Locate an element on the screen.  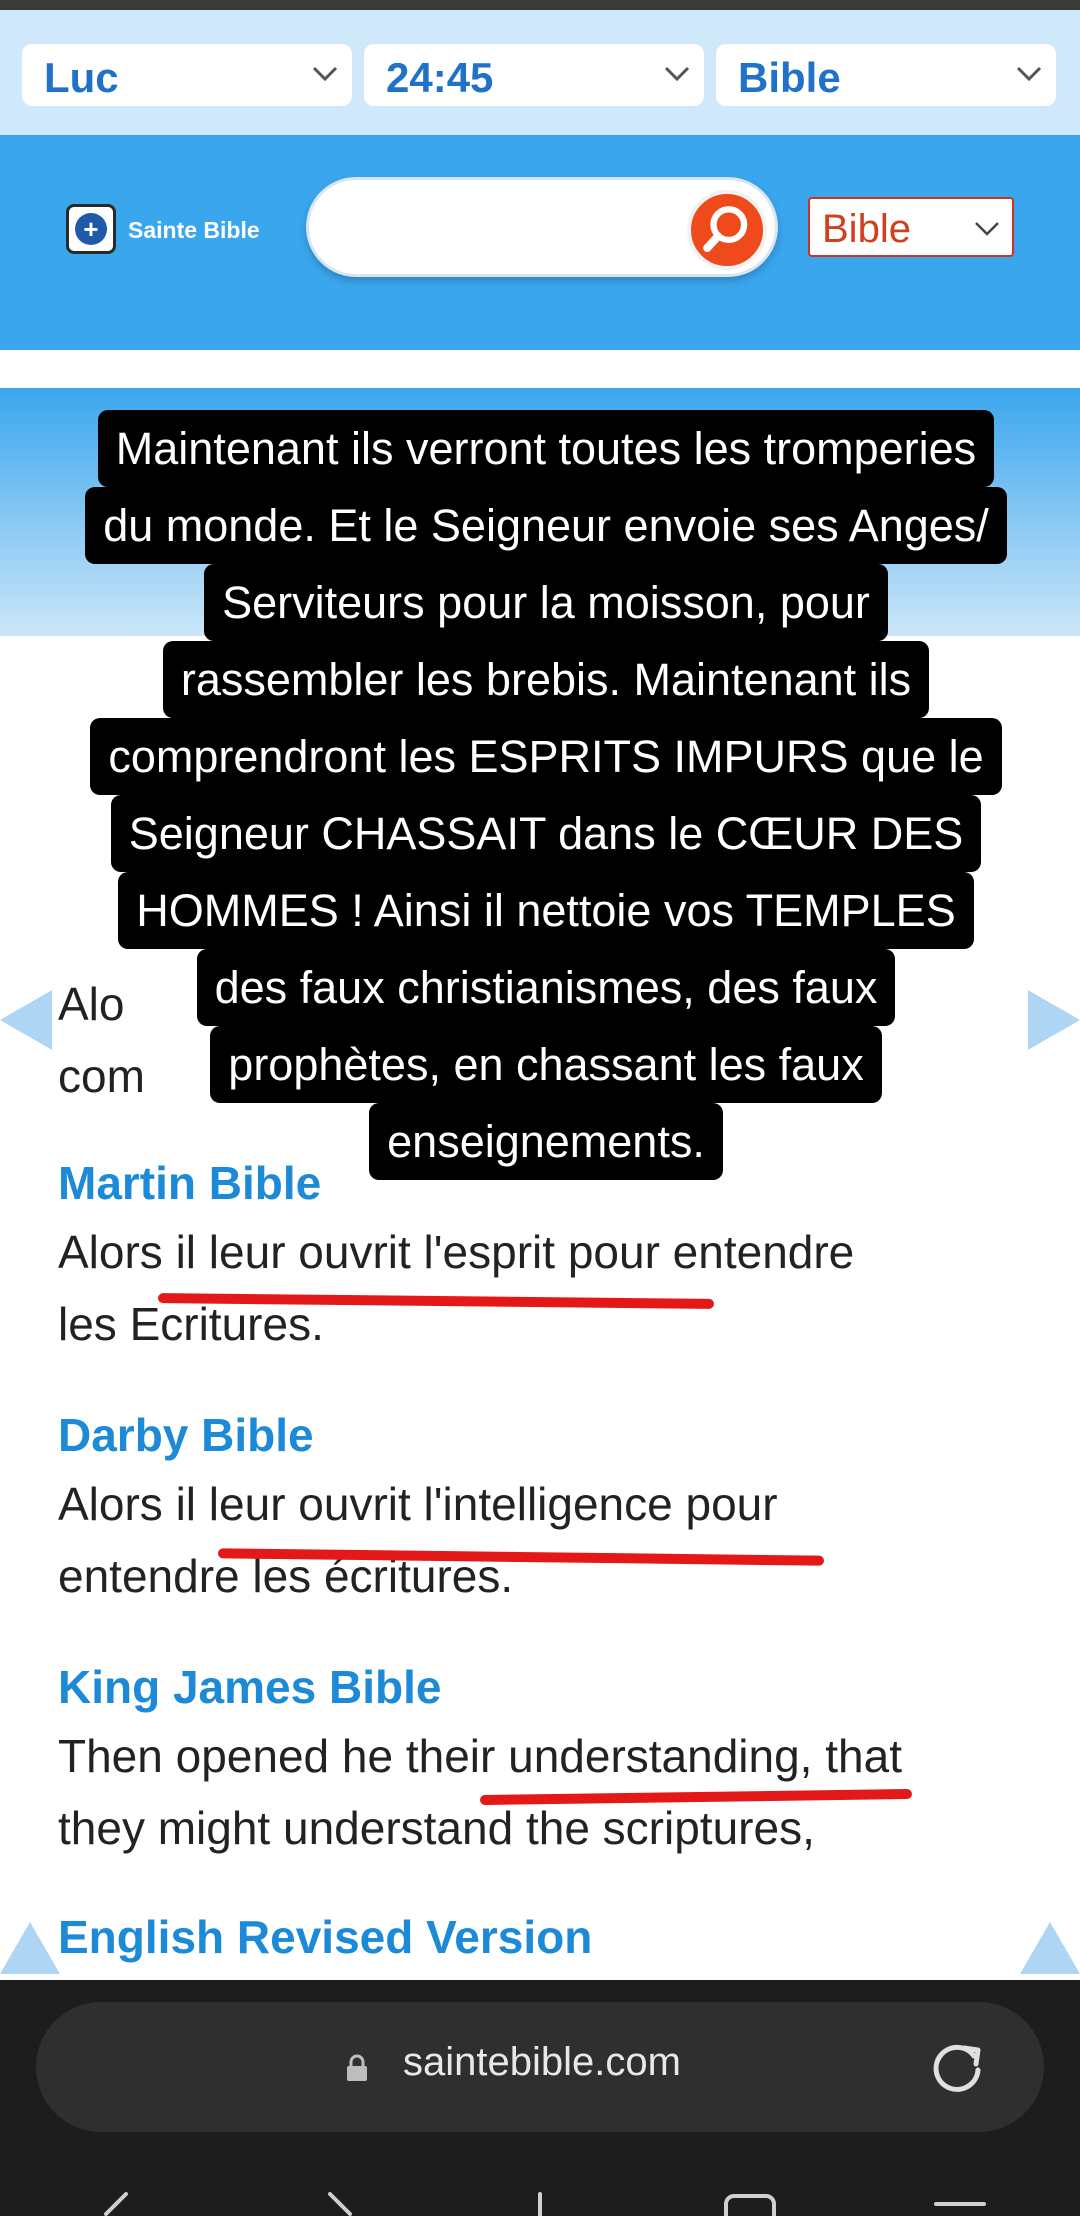
book-select: Luc is located at coordinates (187, 75).